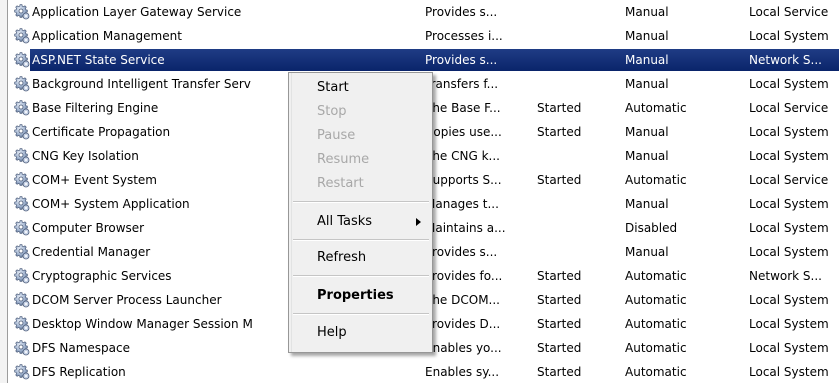  Describe the element at coordinates (361, 136) in the screenshot. I see `menu-item-pause: Pause` at that location.